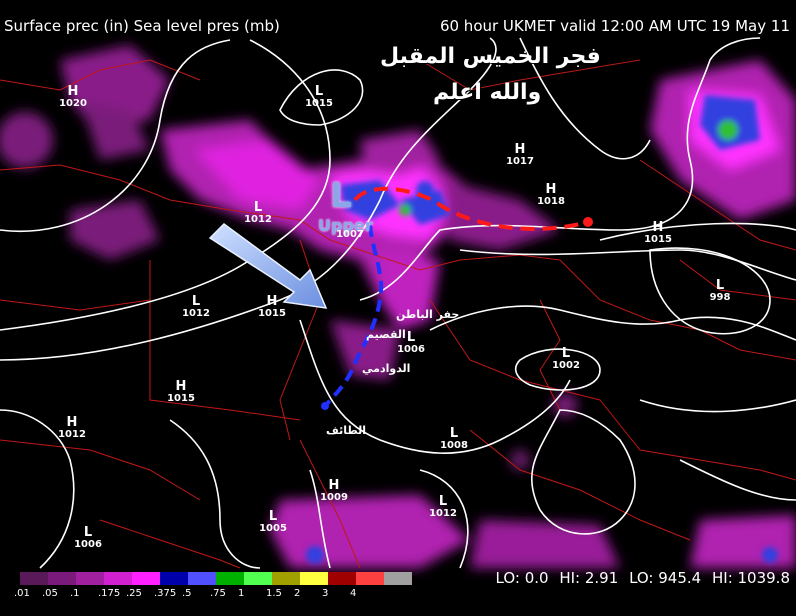 Image resolution: width=796 pixels, height=616 pixels. I want to click on pressure-center: H 1020, so click(73, 96).